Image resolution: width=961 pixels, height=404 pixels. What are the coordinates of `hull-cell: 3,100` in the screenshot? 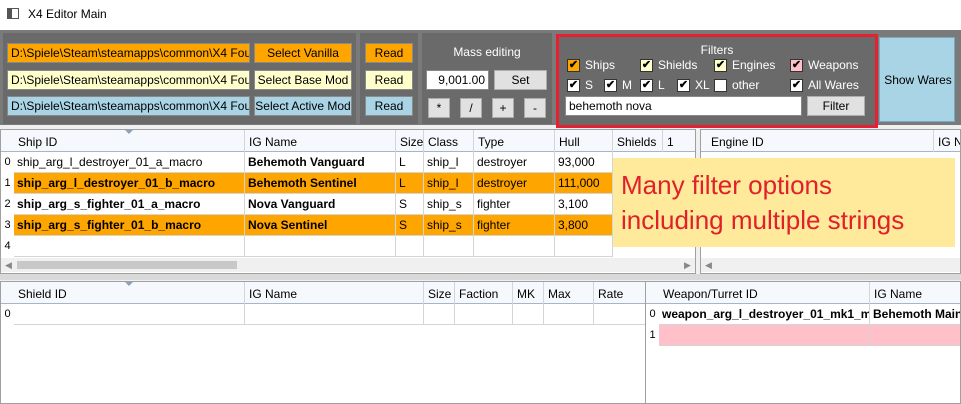 It's located at (584, 204).